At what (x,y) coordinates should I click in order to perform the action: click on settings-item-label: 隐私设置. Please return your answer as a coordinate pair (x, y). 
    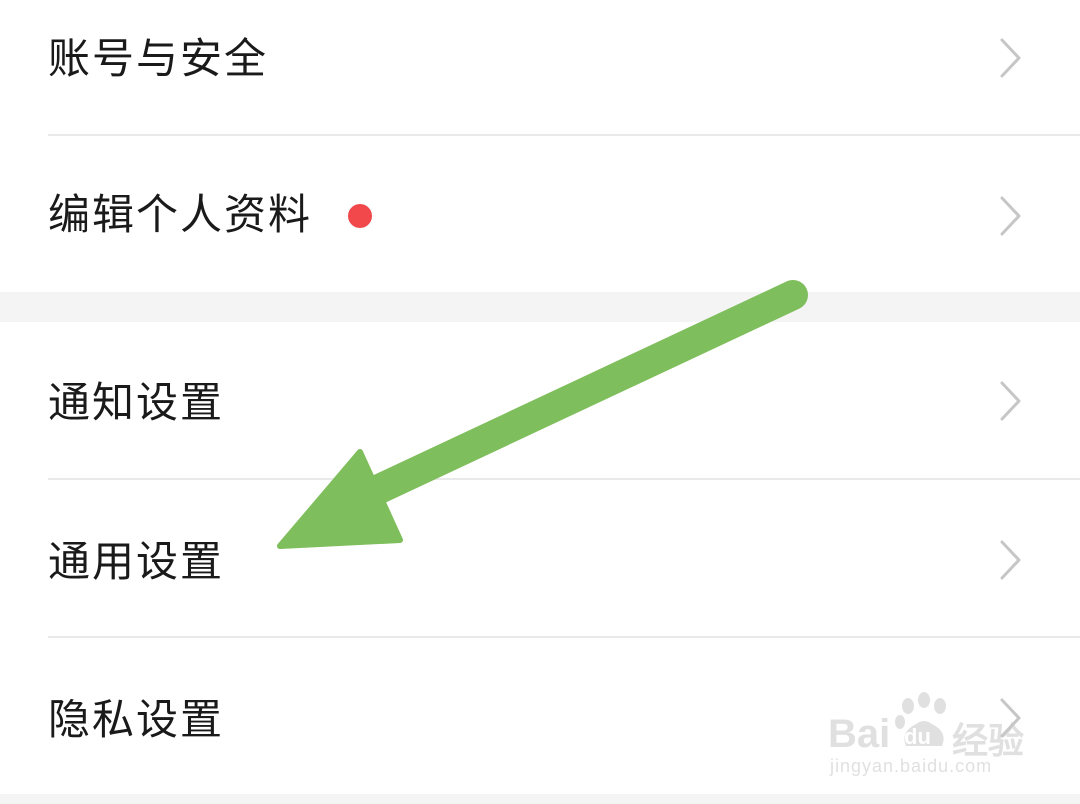
    Looking at the image, I should click on (136, 719).